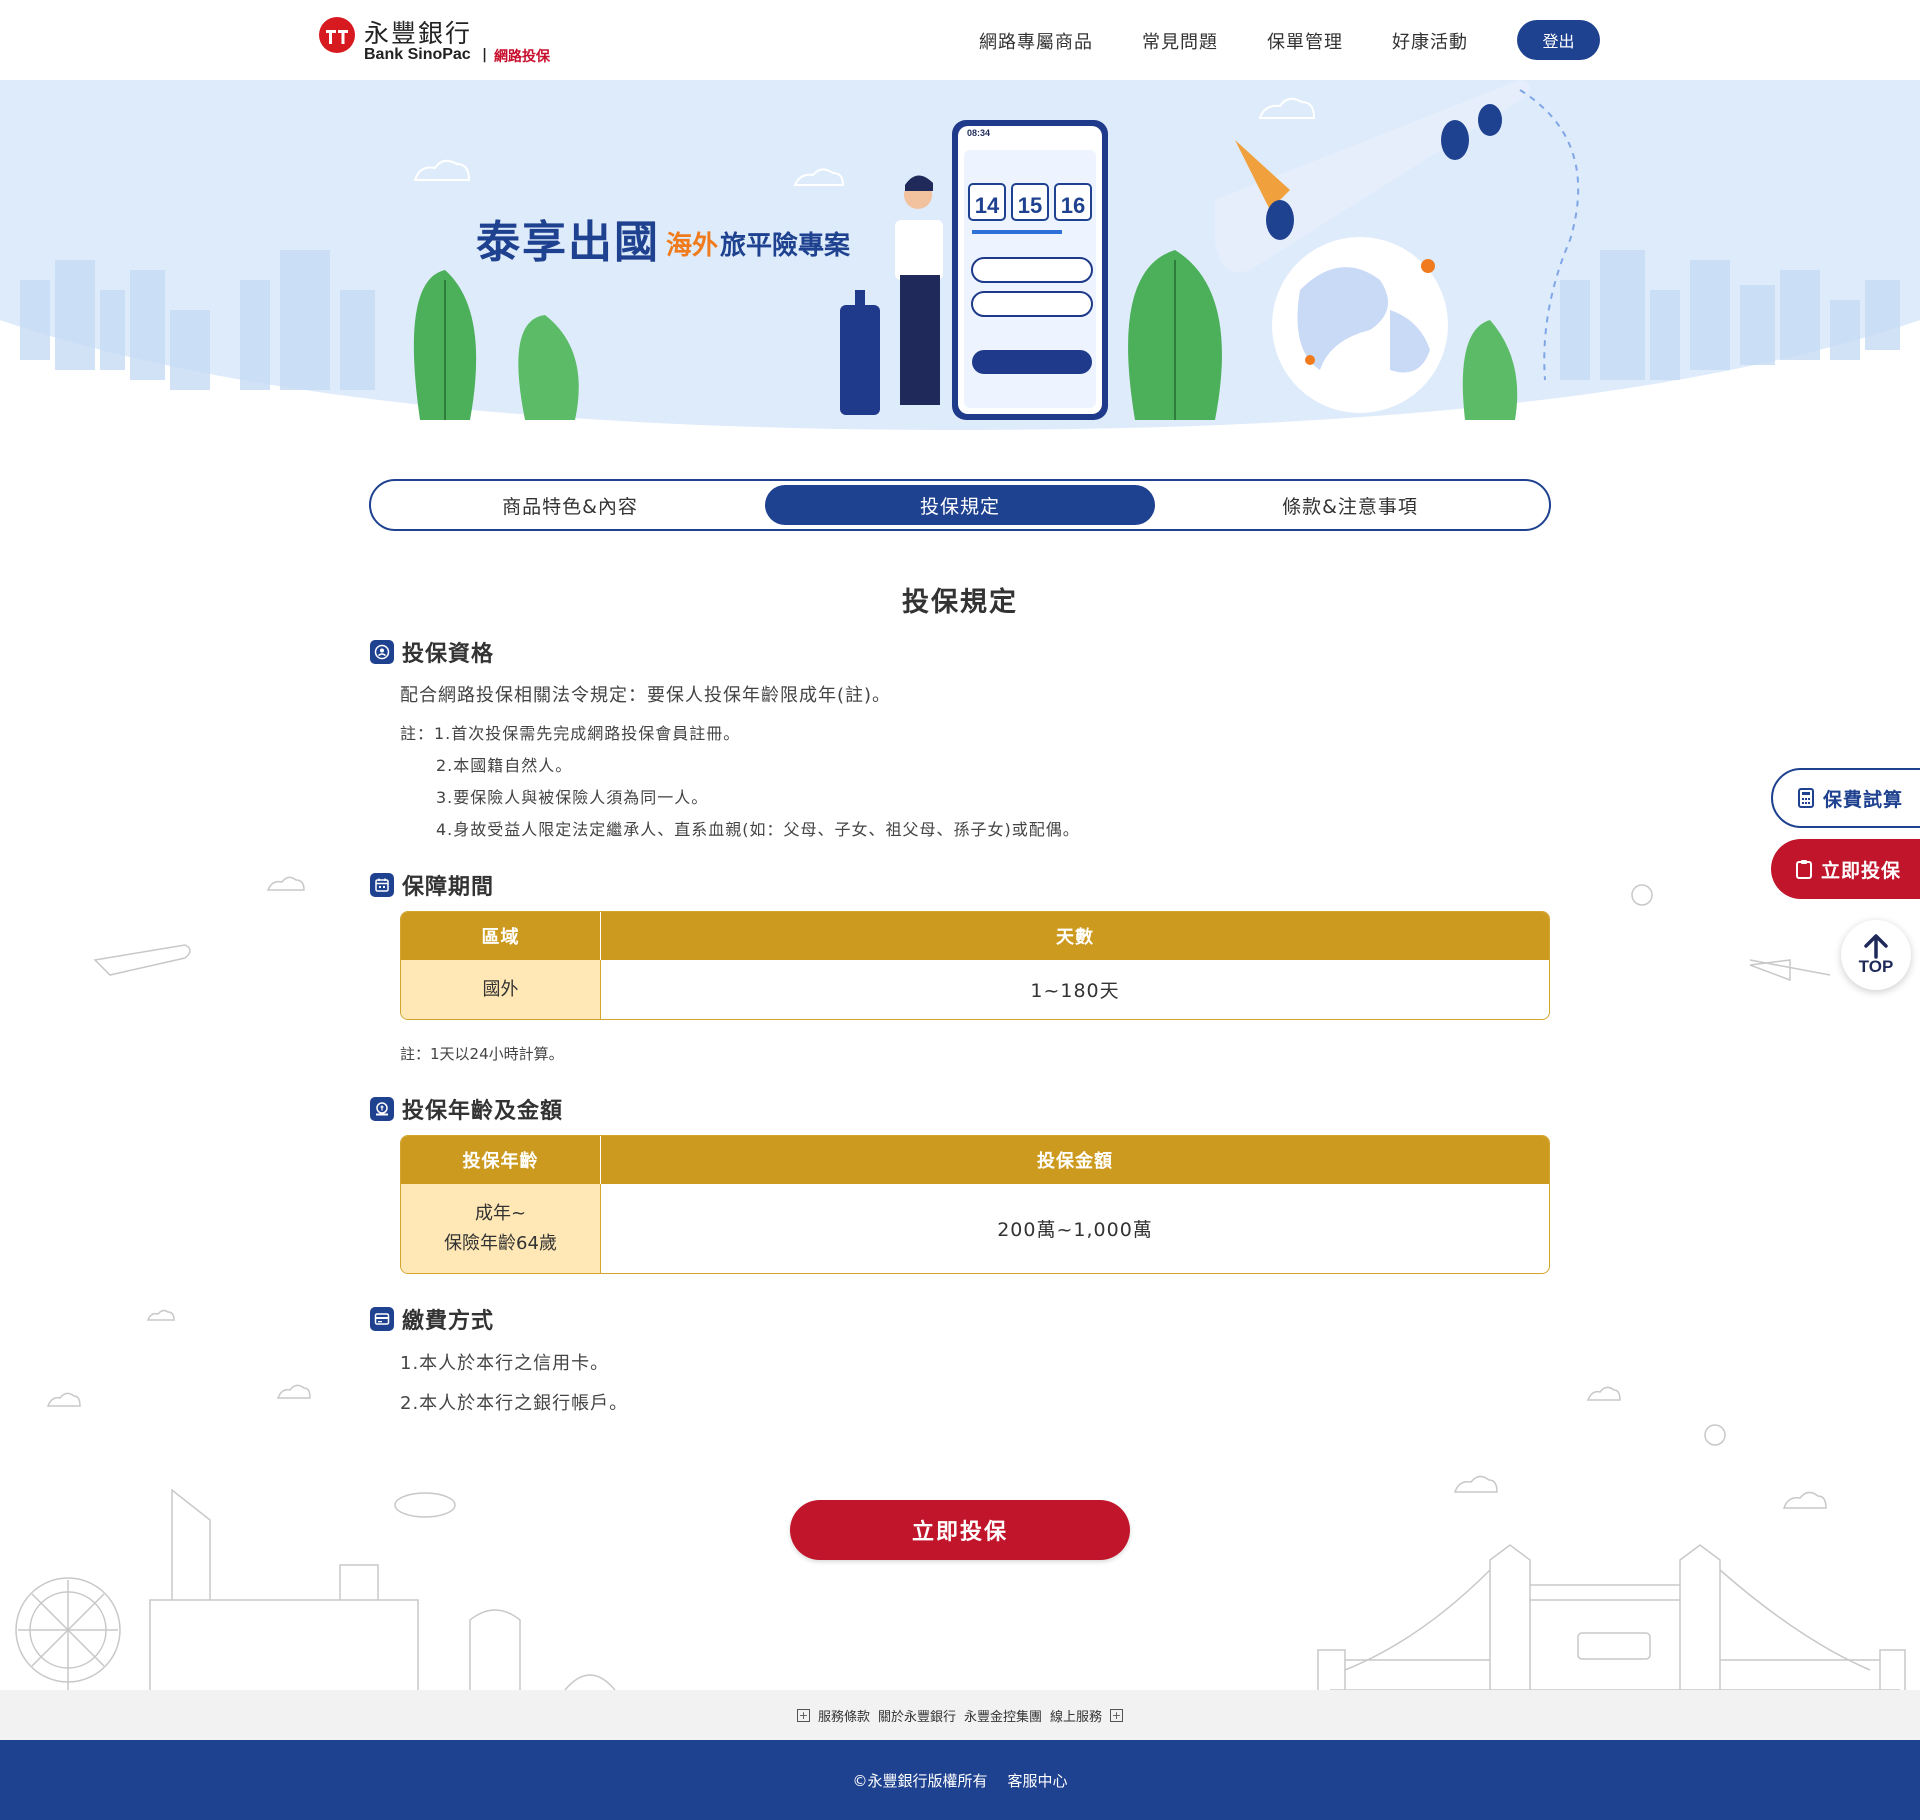 The height and width of the screenshot is (1820, 1920). Describe the element at coordinates (785, 246) in the screenshot. I see `hero-subtitle-plan: 旅平險專案` at that location.